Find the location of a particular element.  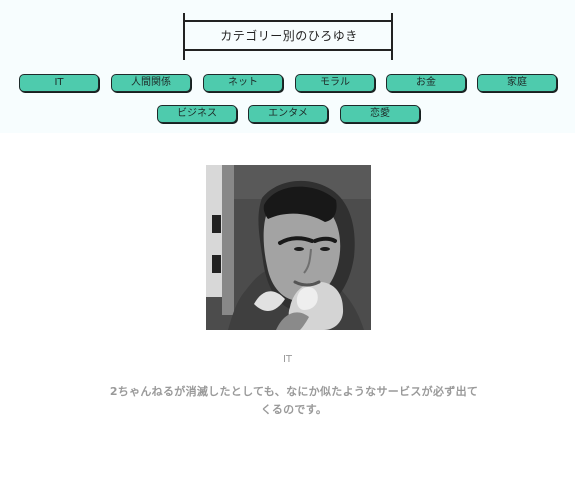

page-title: カテゴリー別のひろゆき is located at coordinates (289, 36).